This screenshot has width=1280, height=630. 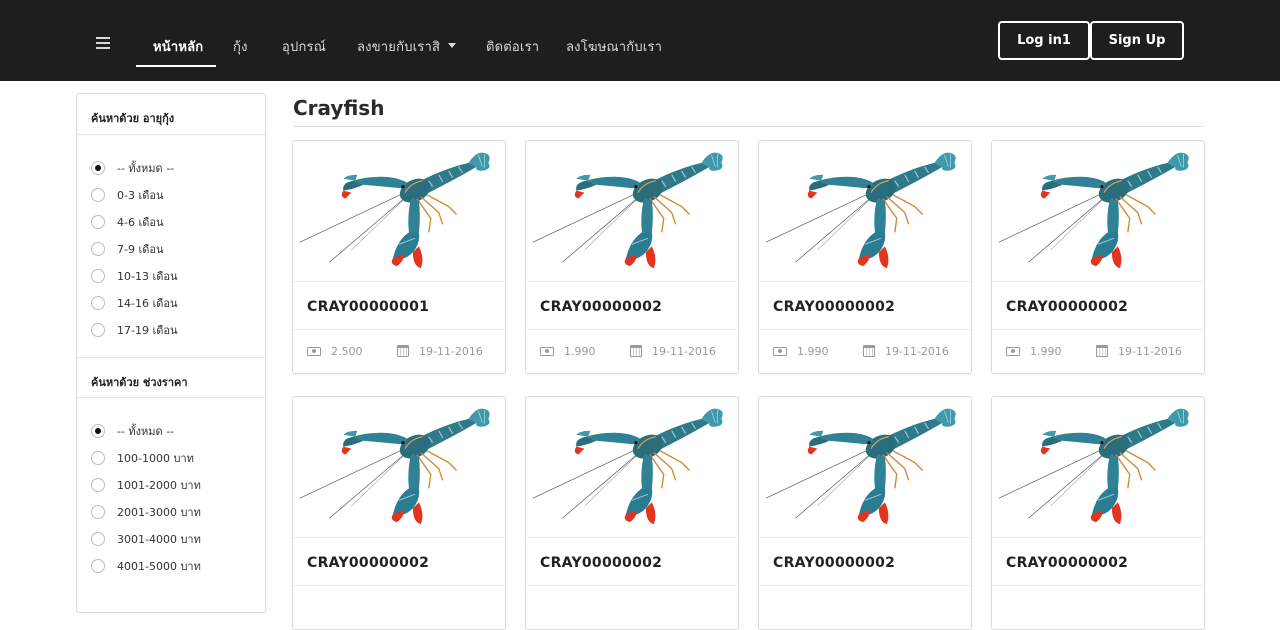 What do you see at coordinates (1044, 40) in the screenshot?
I see `login-button: Log in1` at bounding box center [1044, 40].